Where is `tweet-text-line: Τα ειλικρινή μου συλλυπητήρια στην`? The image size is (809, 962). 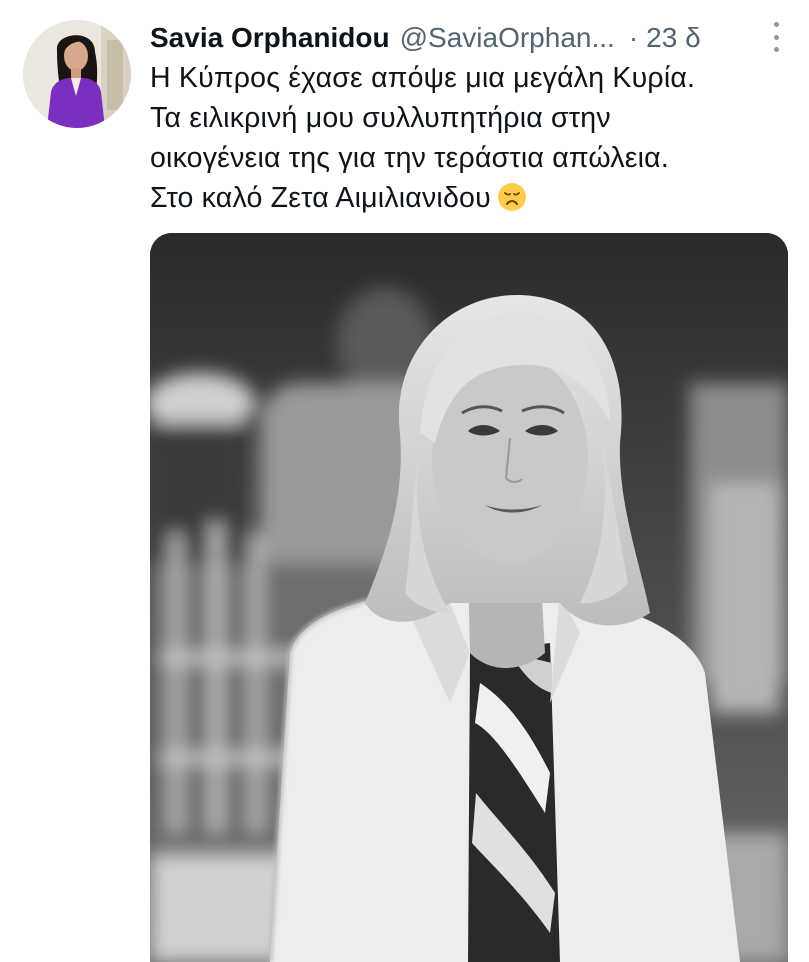 tweet-text-line: Τα ειλικρινή μου συλλυπητήρια στην is located at coordinates (380, 118).